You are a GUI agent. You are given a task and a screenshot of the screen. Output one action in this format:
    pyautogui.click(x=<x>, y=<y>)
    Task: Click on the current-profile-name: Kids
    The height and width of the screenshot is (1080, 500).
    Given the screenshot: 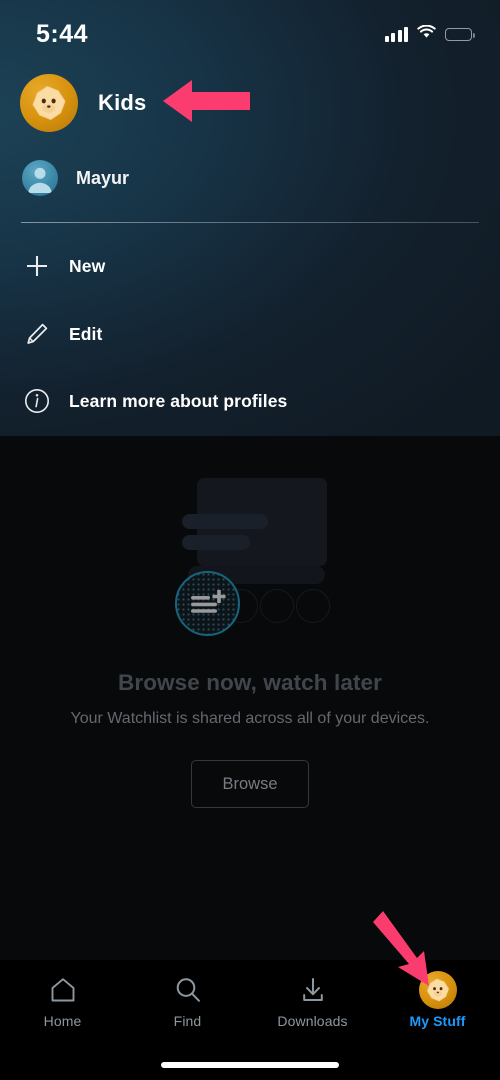 What is the action you would take?
    pyautogui.click(x=122, y=102)
    